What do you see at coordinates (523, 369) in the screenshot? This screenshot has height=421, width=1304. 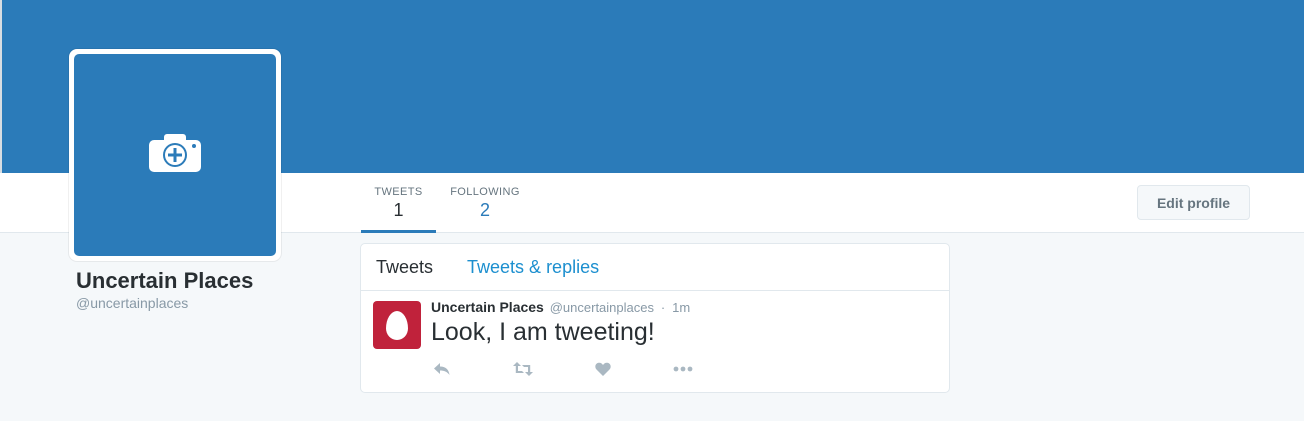 I see `retweet-icon` at bounding box center [523, 369].